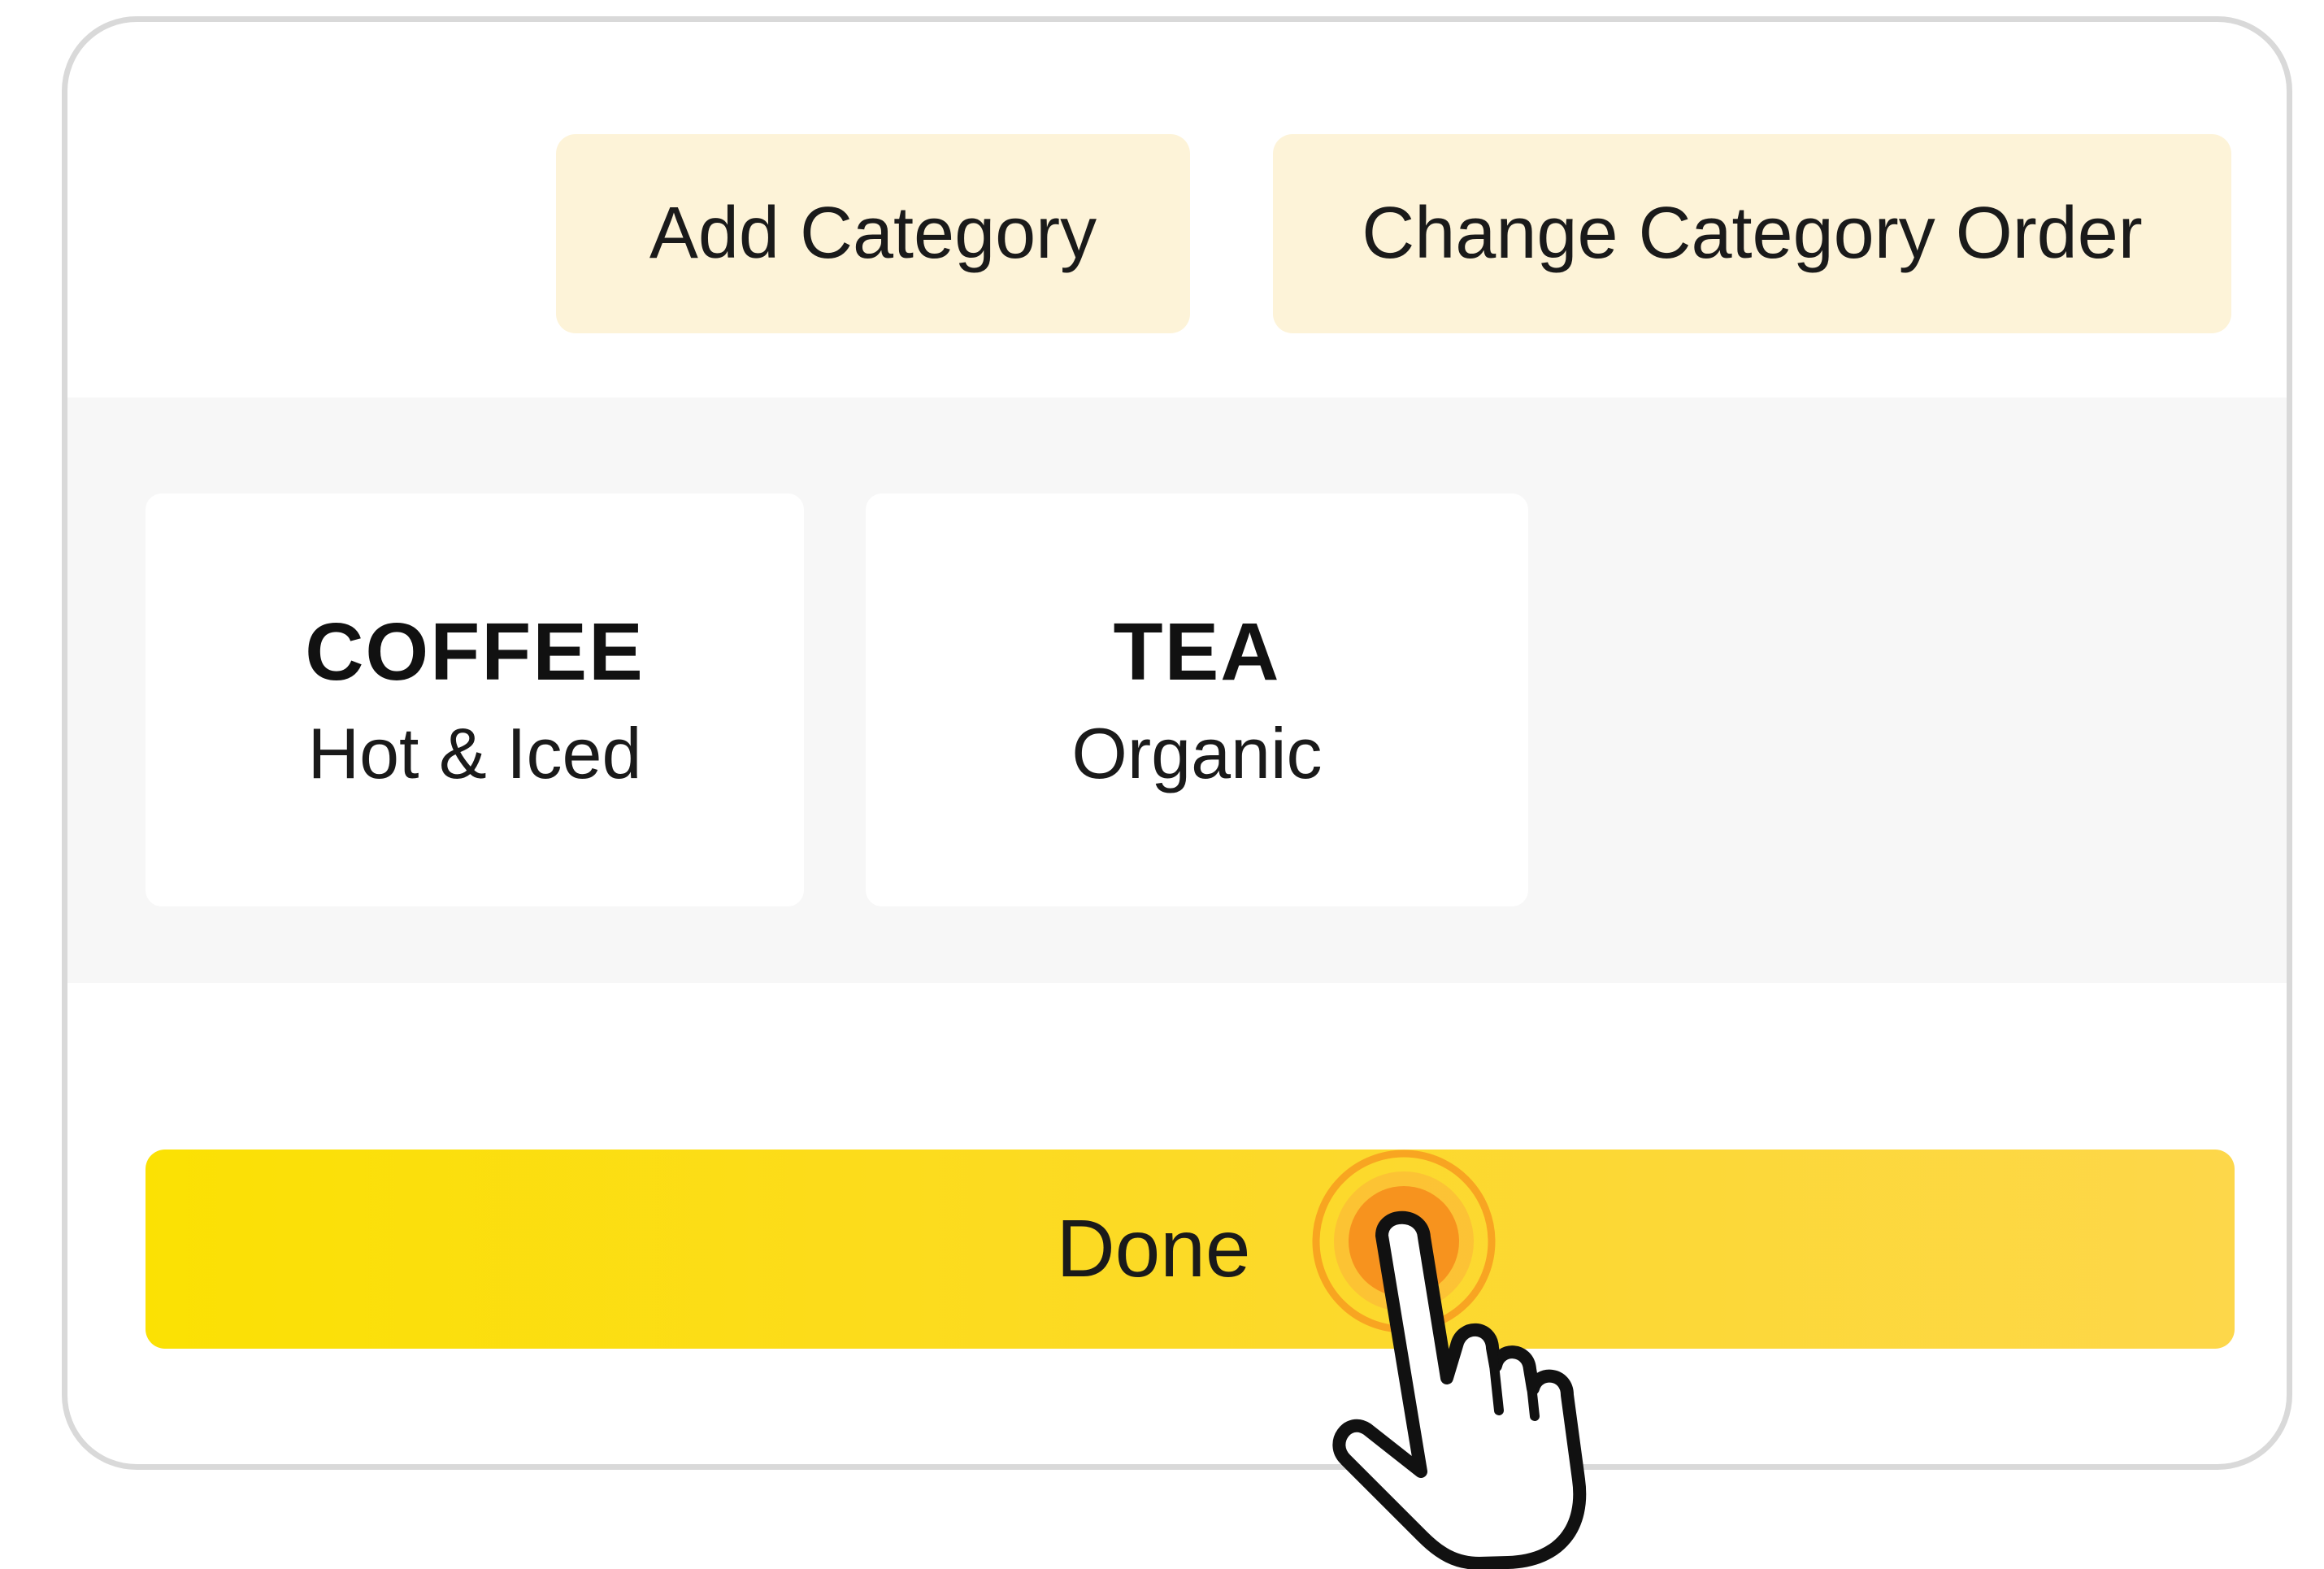 This screenshot has width=2324, height=1569. I want to click on category-card-coffee: COFFEE Hot & Iced, so click(475, 699).